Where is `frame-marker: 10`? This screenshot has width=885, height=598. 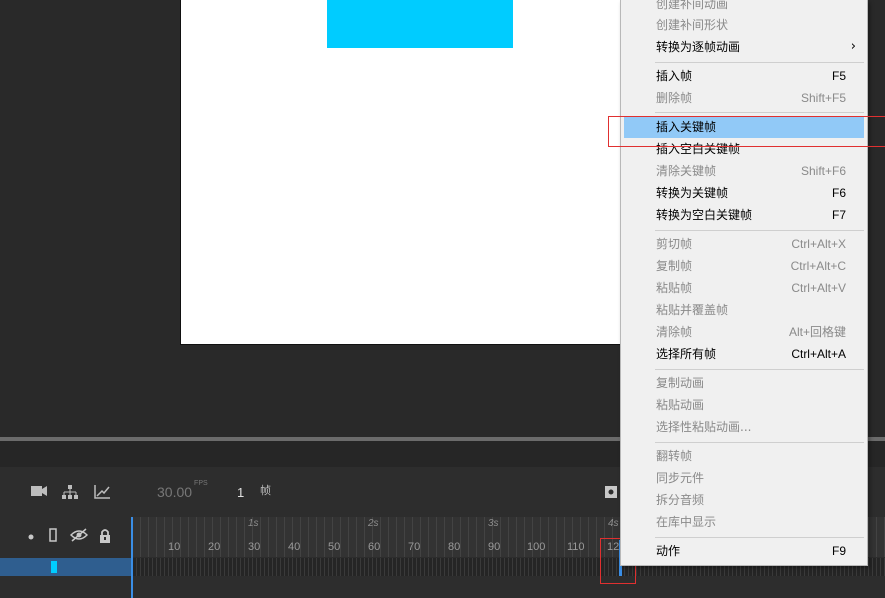
frame-marker: 10 is located at coordinates (174, 547).